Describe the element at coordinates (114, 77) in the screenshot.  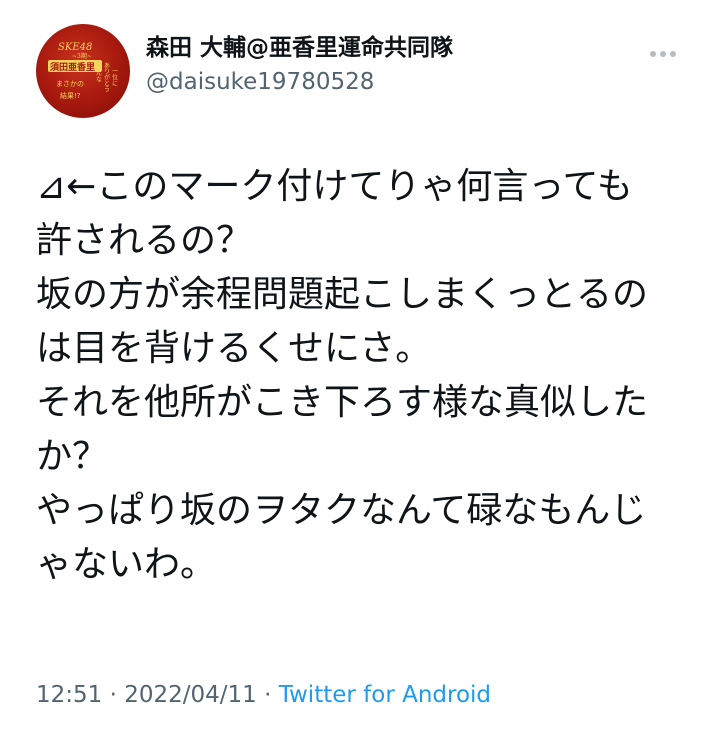
I see `svg-text: 一位に` at that location.